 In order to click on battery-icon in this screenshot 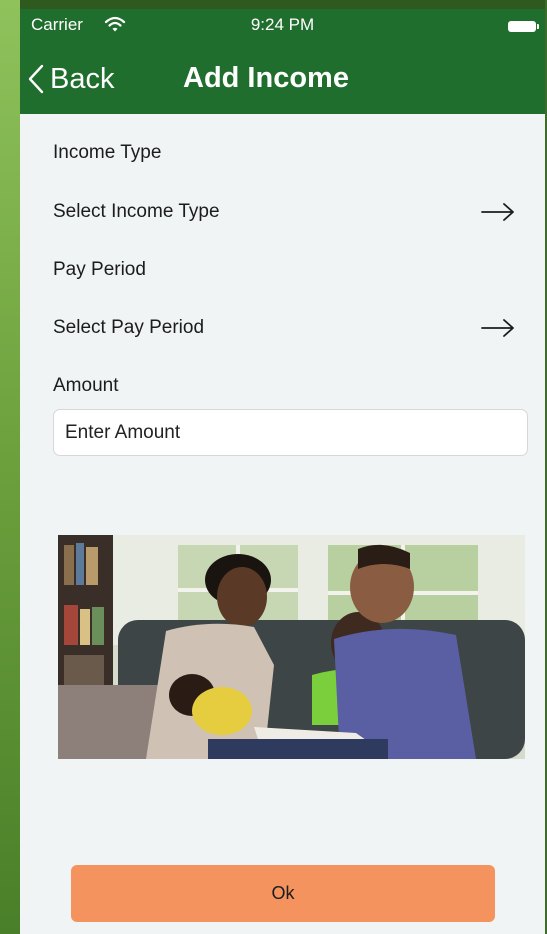, I will do `click(523, 26)`.